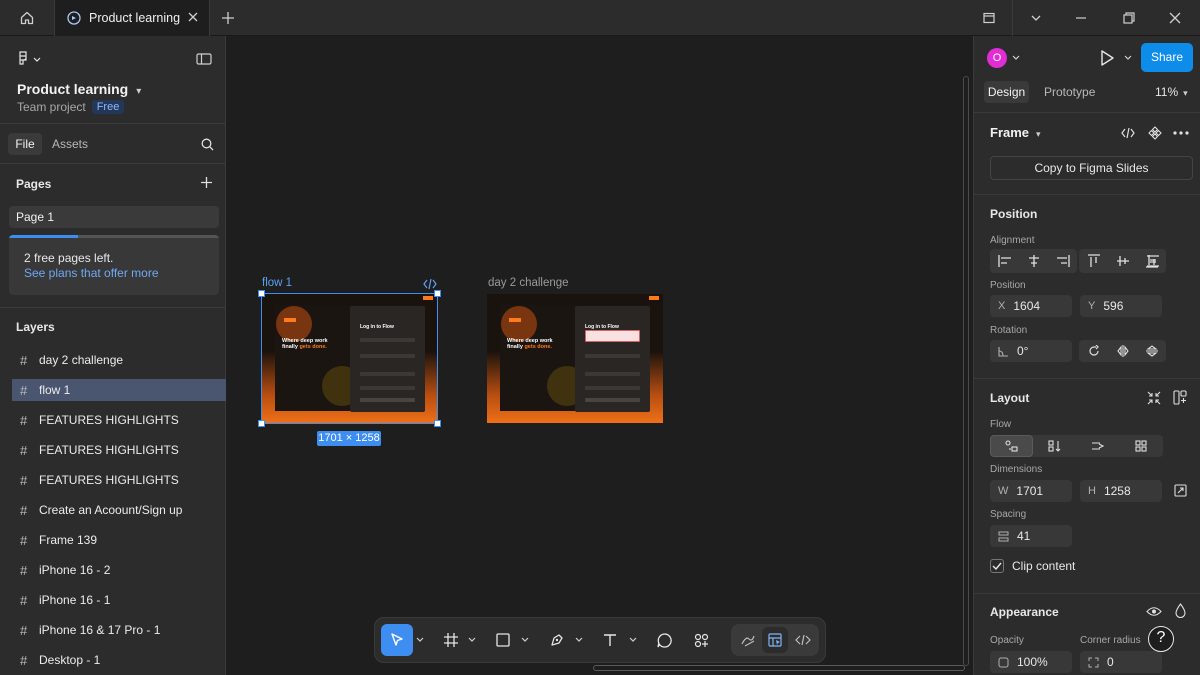 This screenshot has height=675, width=1200. What do you see at coordinates (1031, 351) in the screenshot?
I see `rotation-field: 0°` at bounding box center [1031, 351].